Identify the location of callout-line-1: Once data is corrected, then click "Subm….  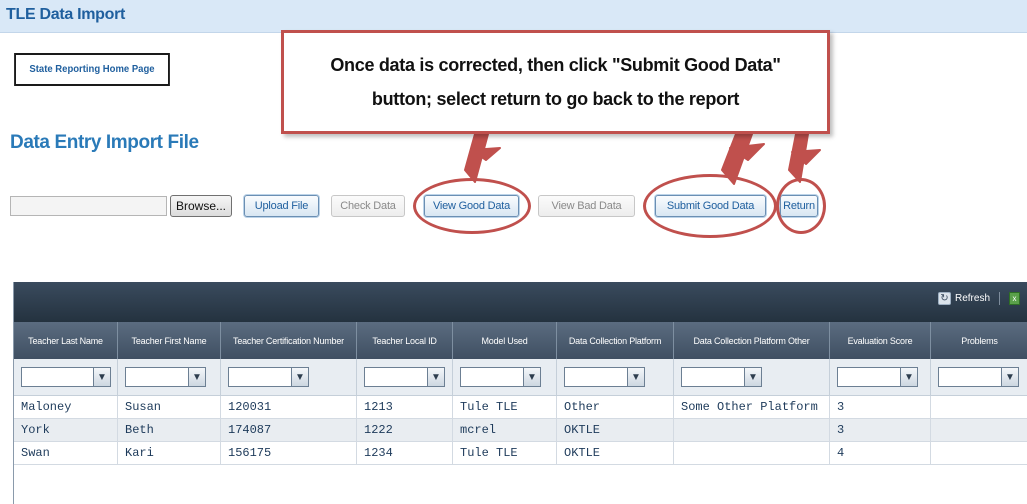
(555, 65).